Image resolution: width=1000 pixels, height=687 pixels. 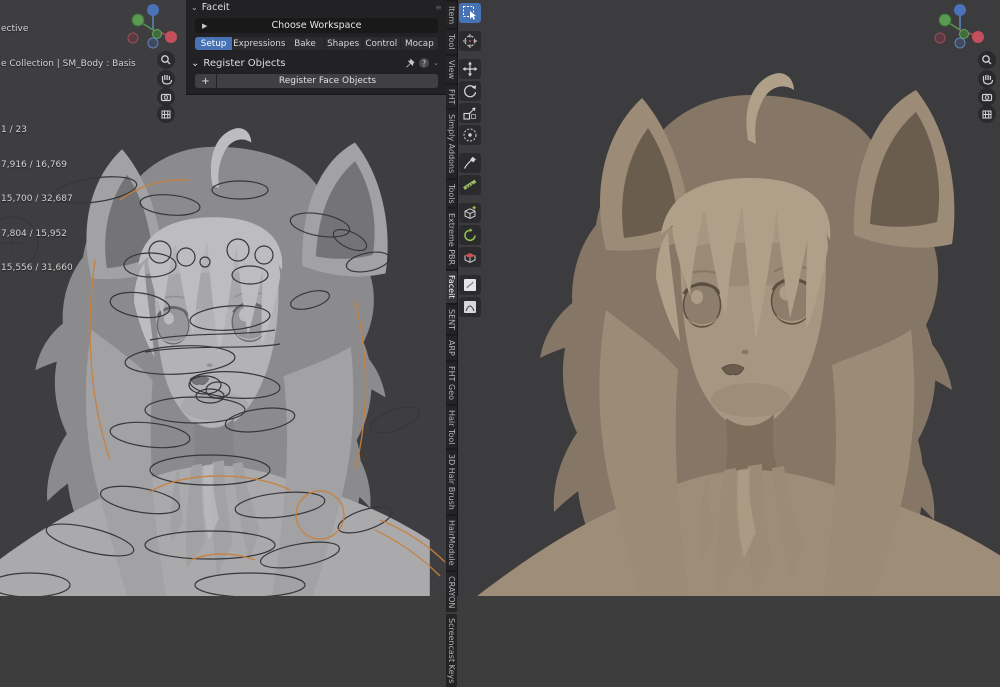 I want to click on sidebar-tab-arp: ARP, so click(x=451, y=347).